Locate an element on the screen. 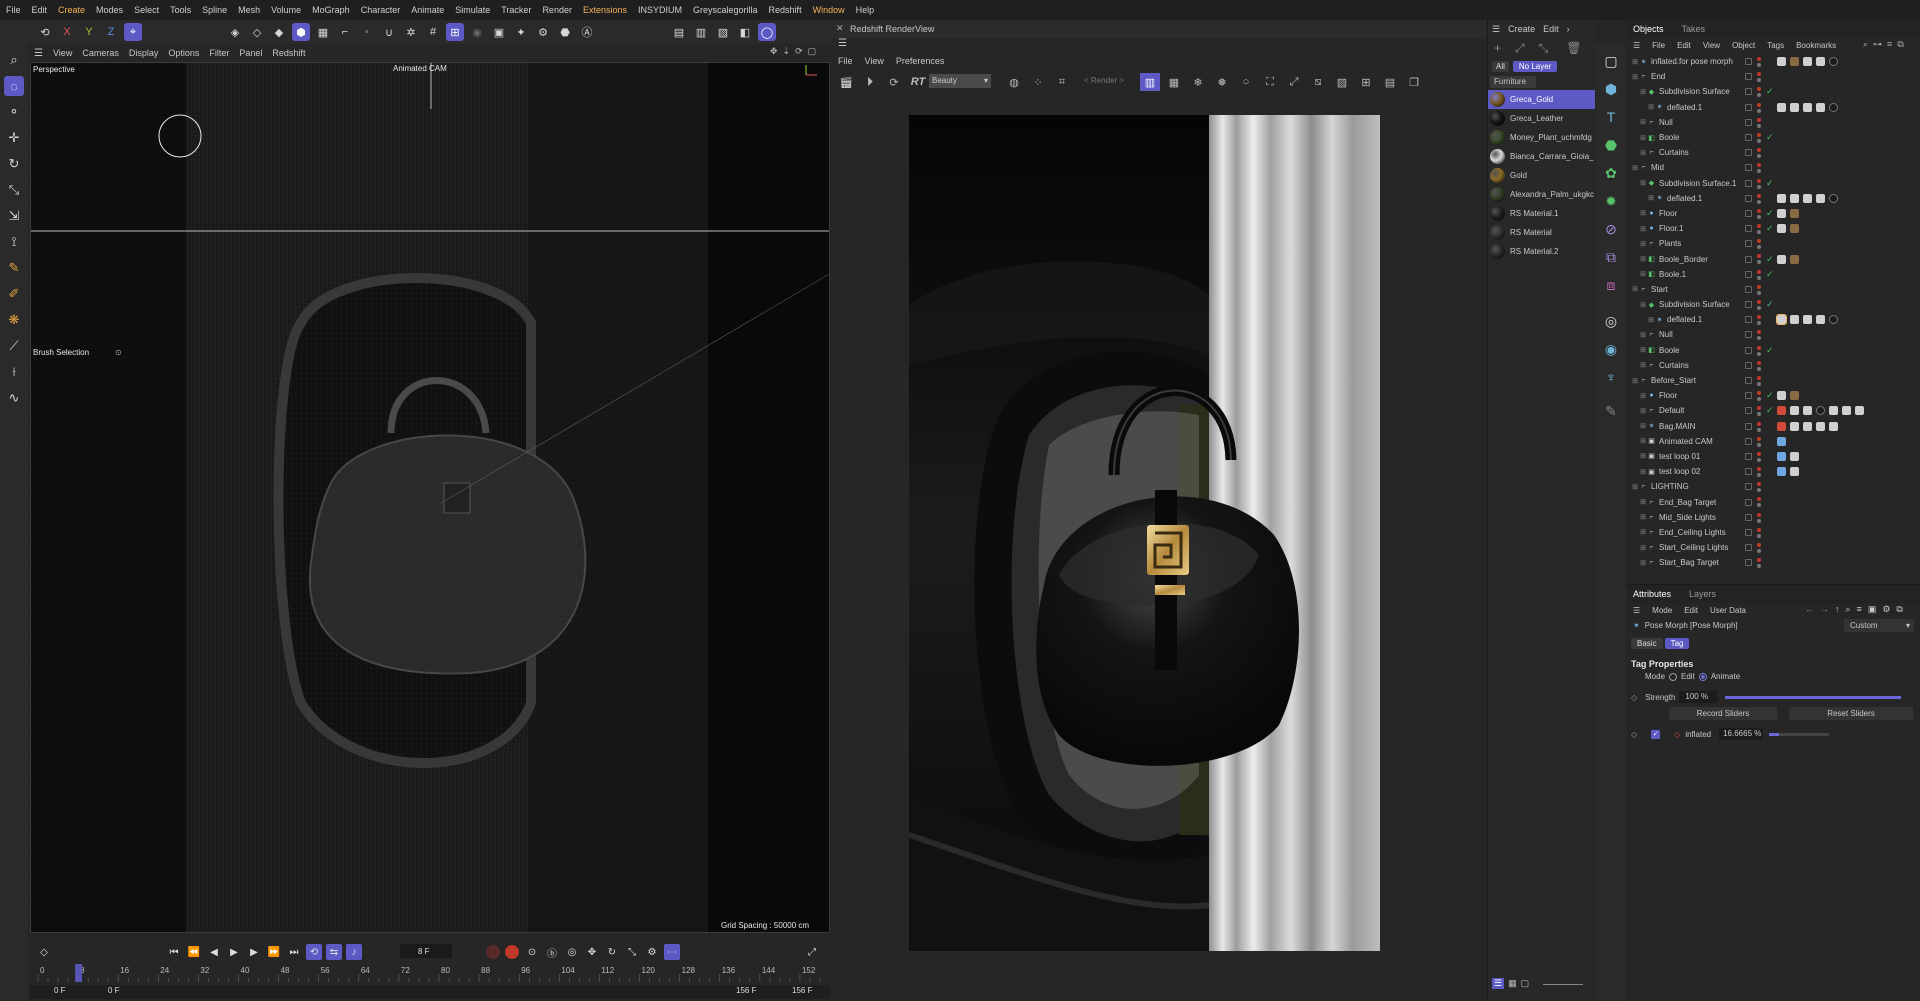  copy-icon: ❐ is located at coordinates (1414, 82).